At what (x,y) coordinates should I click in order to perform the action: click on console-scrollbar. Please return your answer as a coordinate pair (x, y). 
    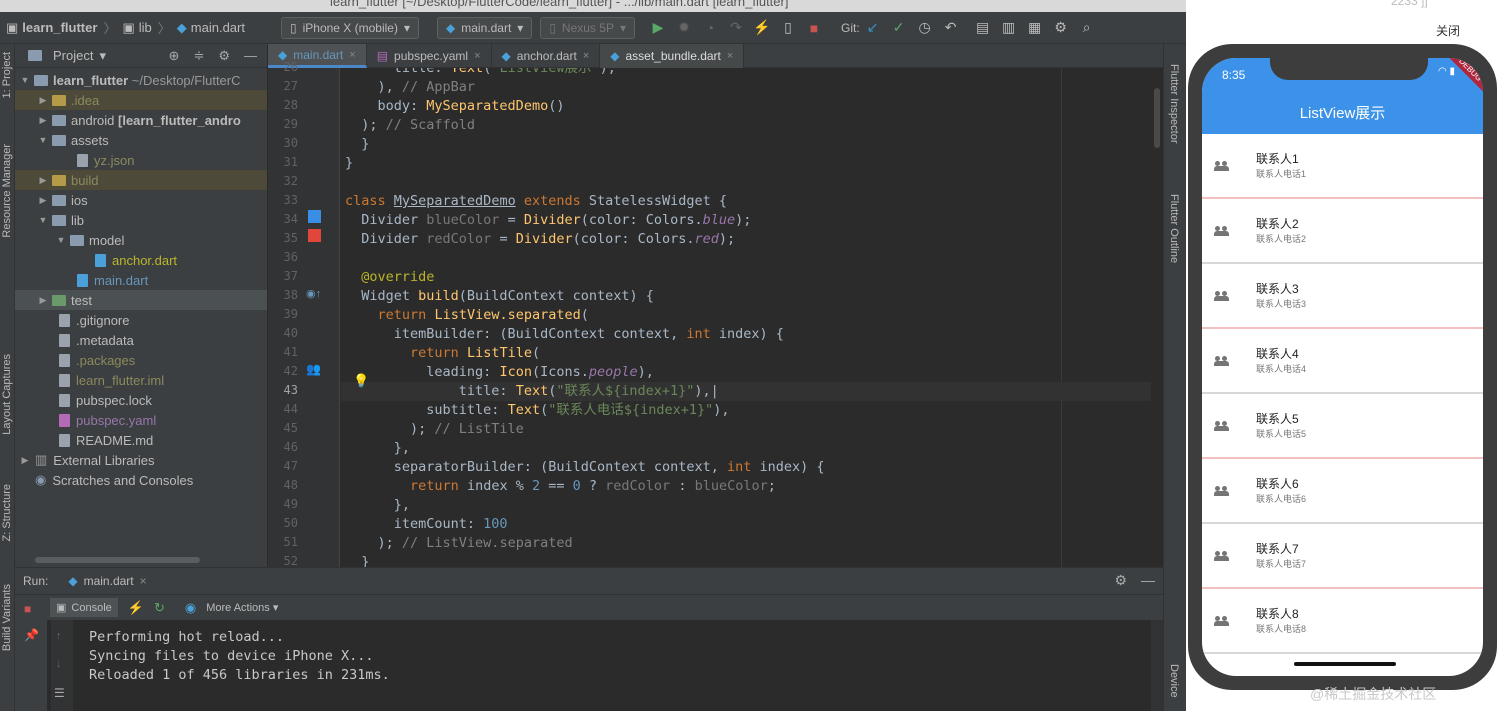
    Looking at the image, I should click on (1157, 665).